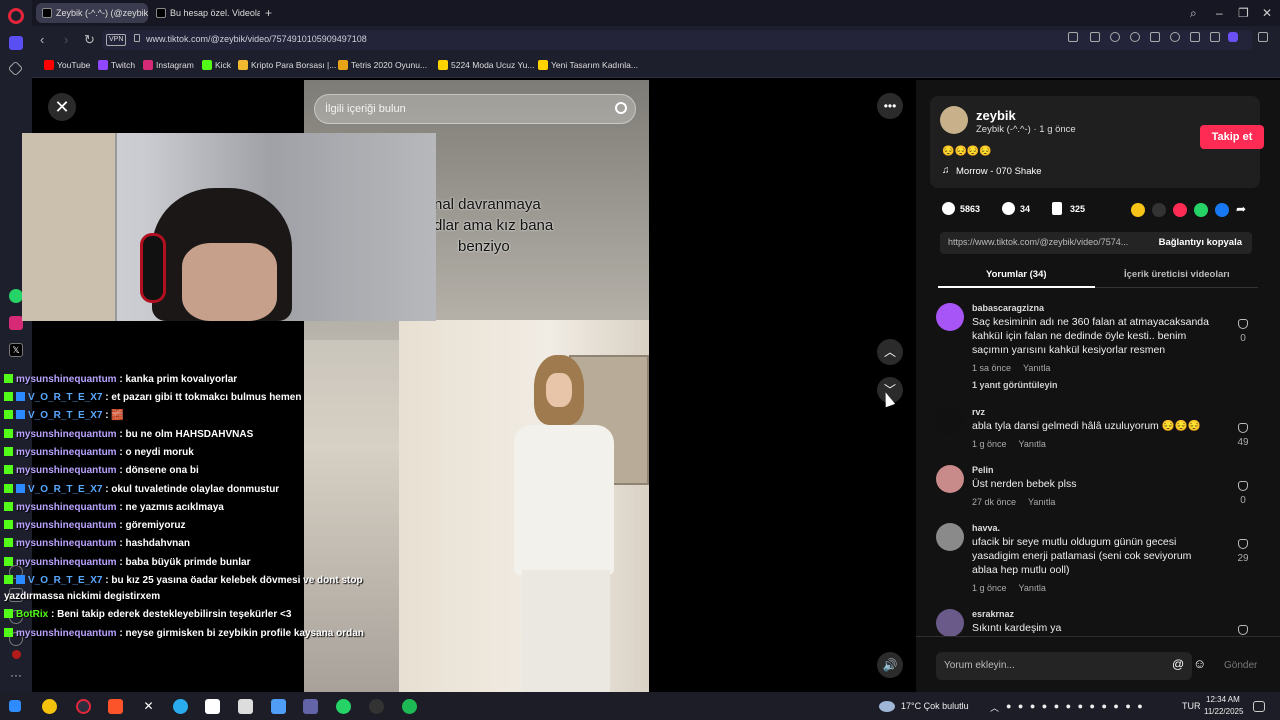  Describe the element at coordinates (216, 65) in the screenshot. I see `bookmark-kick: Kick` at that location.